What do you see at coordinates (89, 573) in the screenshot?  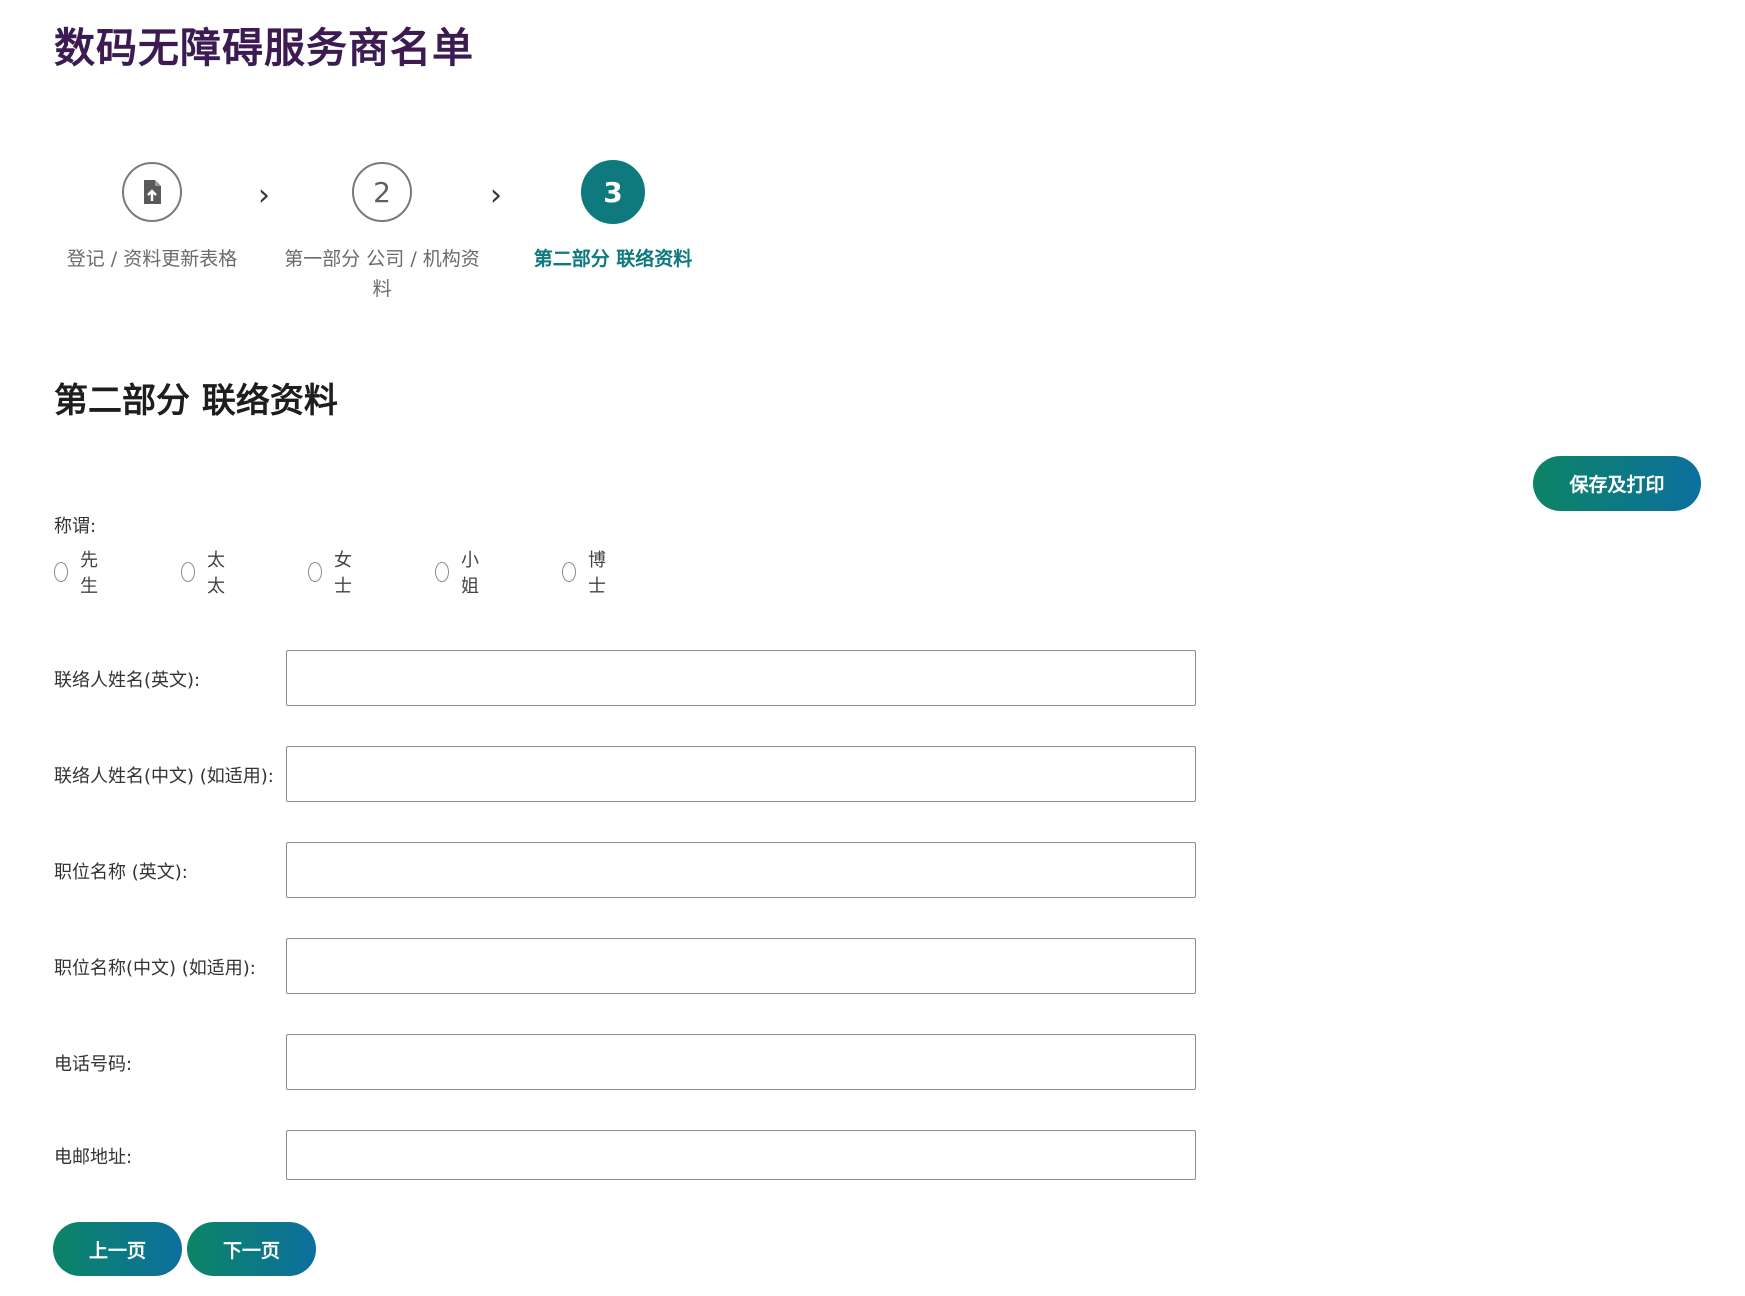 I see `radio-label: 先生` at bounding box center [89, 573].